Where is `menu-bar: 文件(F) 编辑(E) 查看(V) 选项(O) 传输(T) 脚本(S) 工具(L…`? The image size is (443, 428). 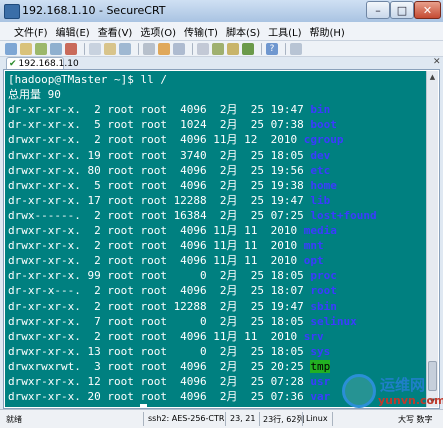
menu-bar: 文件(F) 编辑(E) 查看(V) 选项(O) 传输(T) 脚本(S) 工具(L… is located at coordinates (221, 31).